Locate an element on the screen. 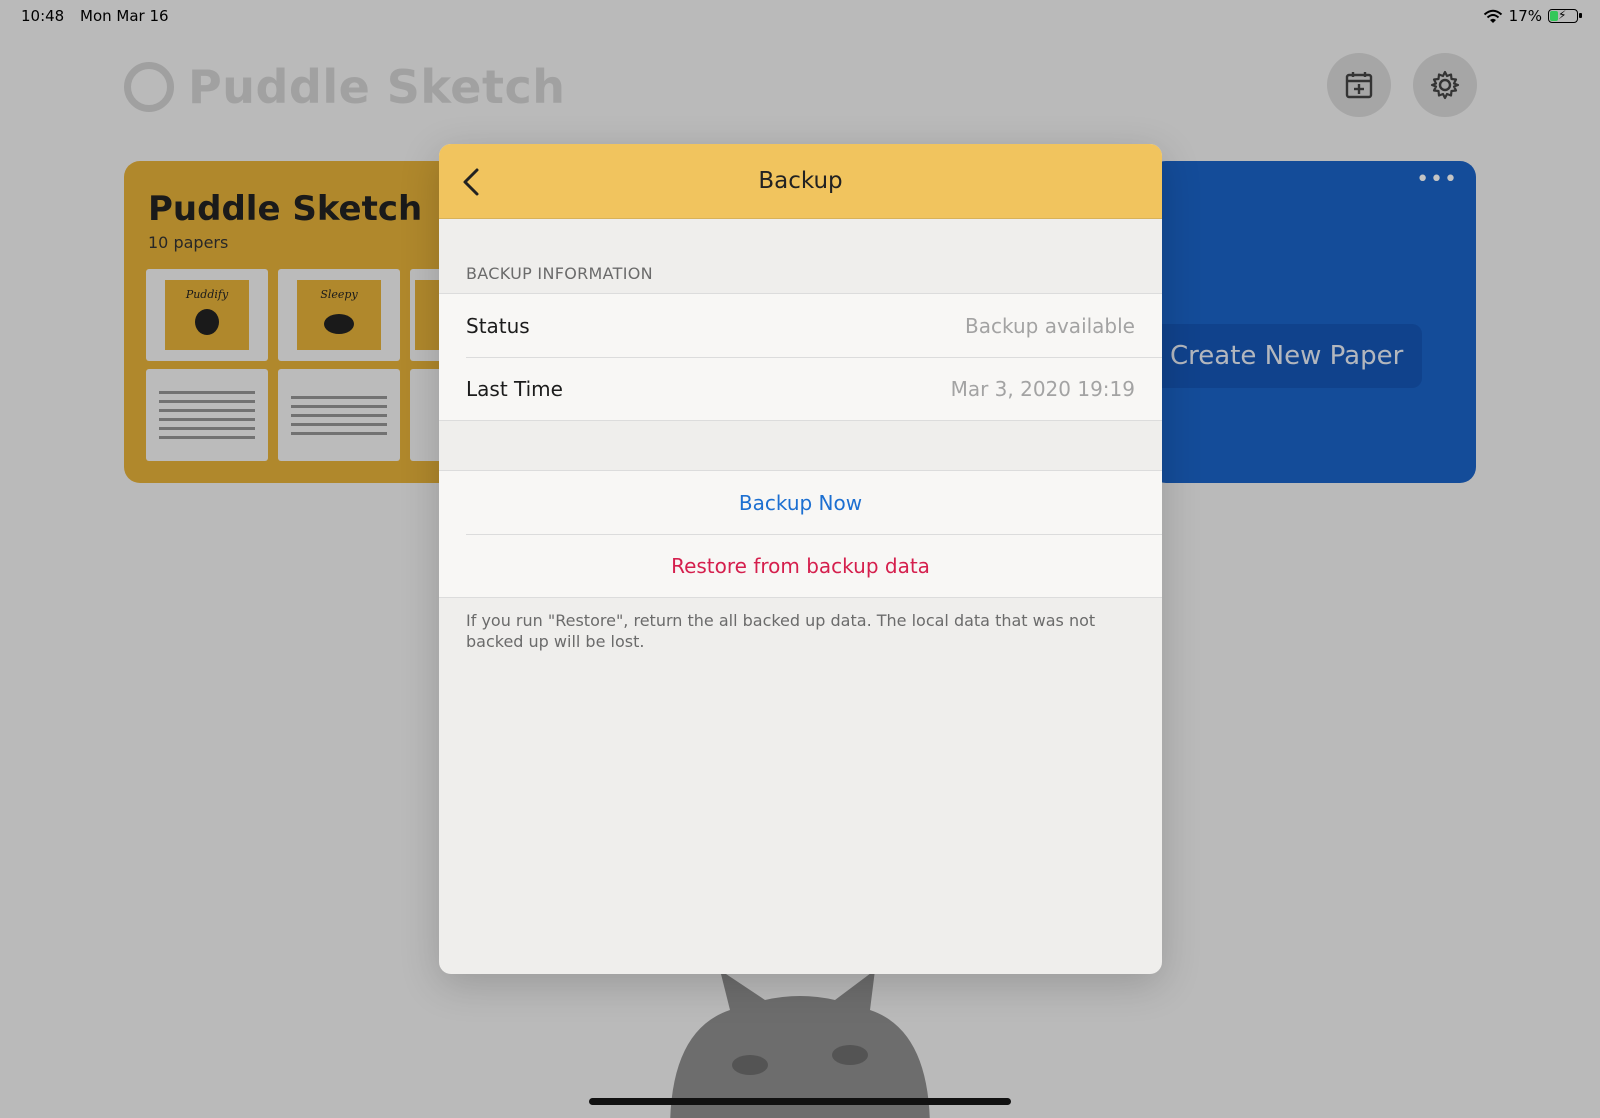 The width and height of the screenshot is (1600, 1118). status-date: Mon Mar 16 is located at coordinates (124, 16).